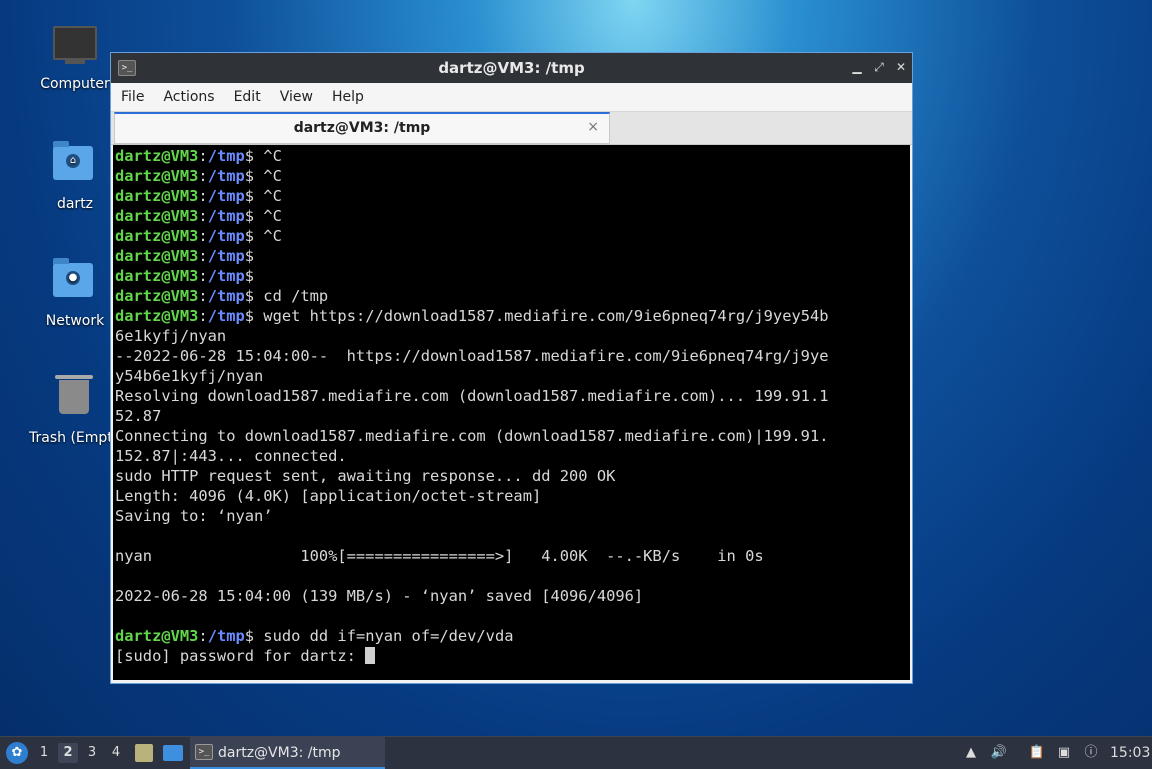  Describe the element at coordinates (511, 336) in the screenshot. I see `terminal-line: 6e1kyfj/nyan` at that location.